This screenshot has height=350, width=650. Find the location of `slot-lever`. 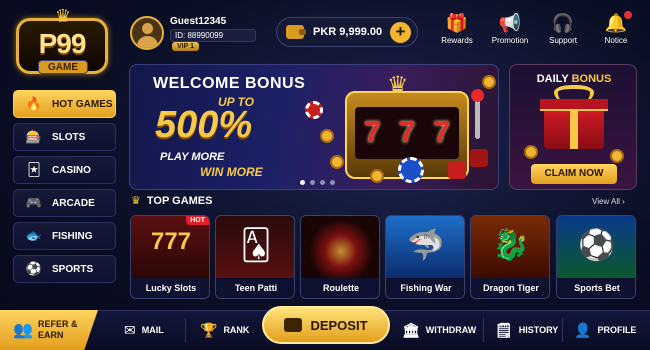

slot-lever is located at coordinates (477, 114).